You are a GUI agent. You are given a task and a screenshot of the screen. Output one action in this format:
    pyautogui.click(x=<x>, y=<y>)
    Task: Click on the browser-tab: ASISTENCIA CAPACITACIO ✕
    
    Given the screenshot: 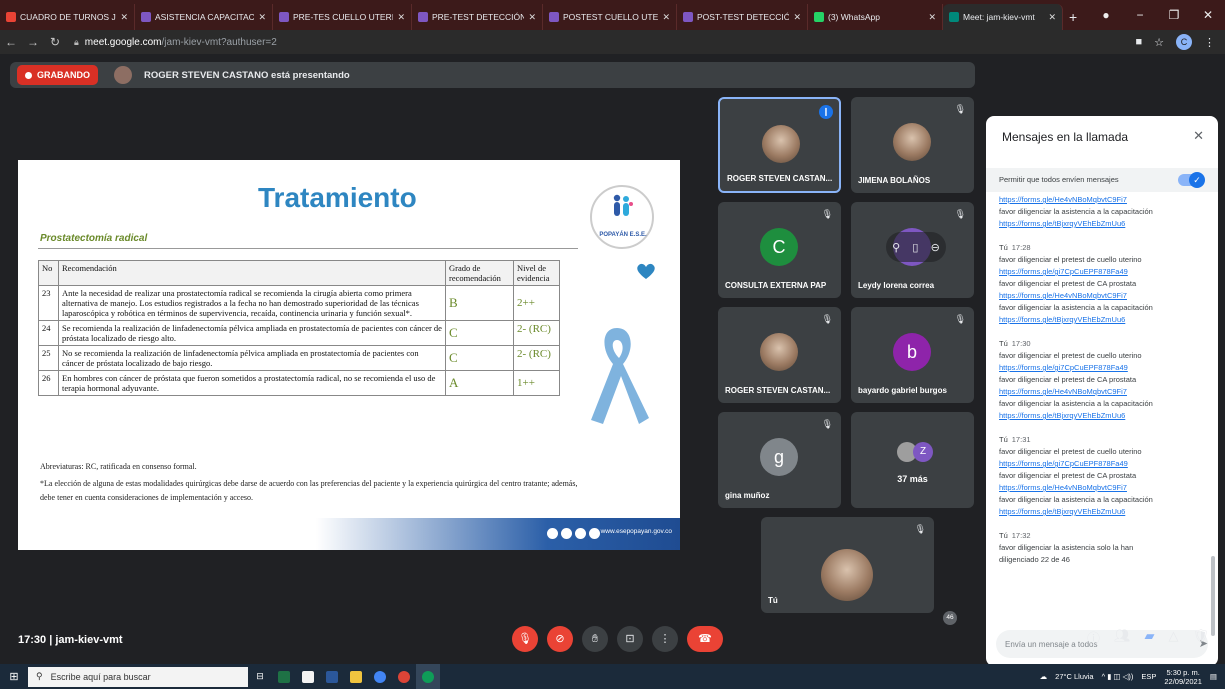 What is the action you would take?
    pyautogui.click(x=204, y=17)
    